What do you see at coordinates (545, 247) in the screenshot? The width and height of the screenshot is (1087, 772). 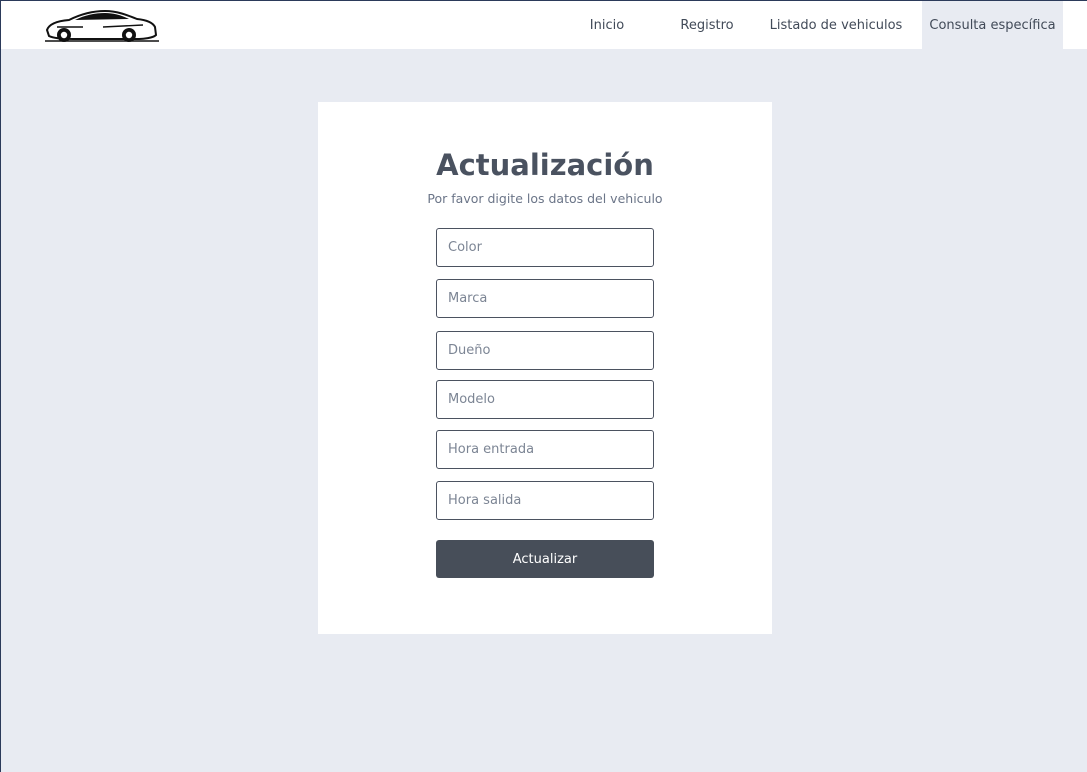 I see `color-field` at bounding box center [545, 247].